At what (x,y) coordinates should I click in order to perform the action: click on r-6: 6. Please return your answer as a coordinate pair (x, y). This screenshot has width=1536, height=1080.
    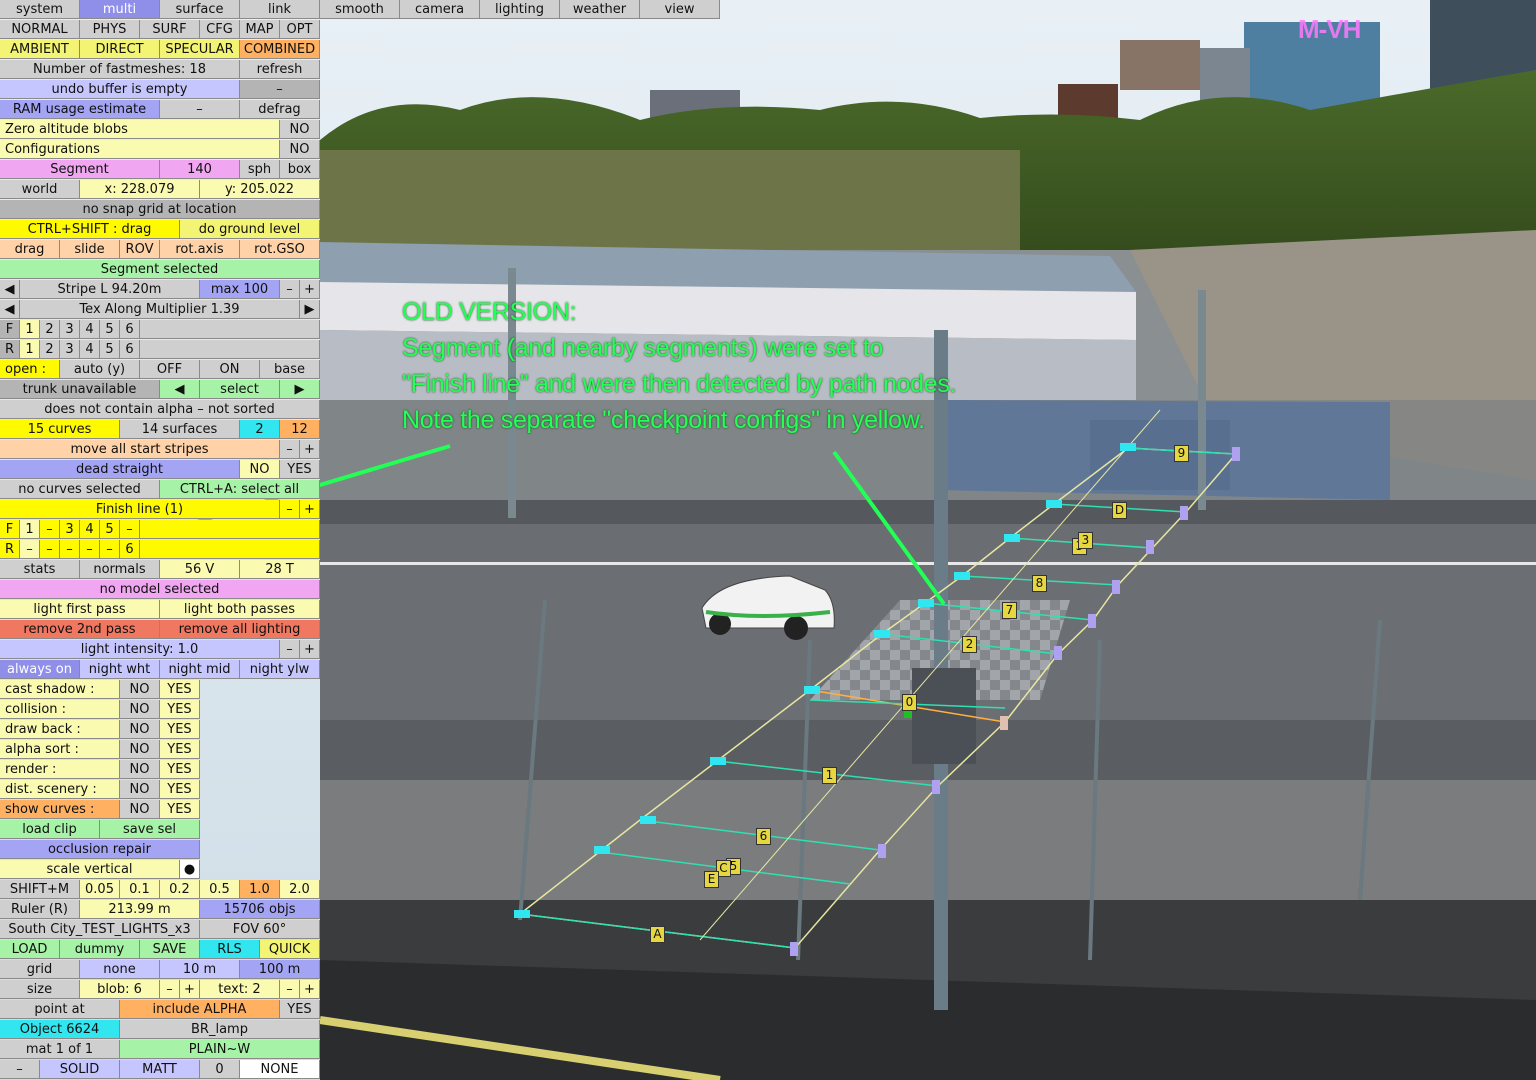
    Looking at the image, I should click on (130, 349).